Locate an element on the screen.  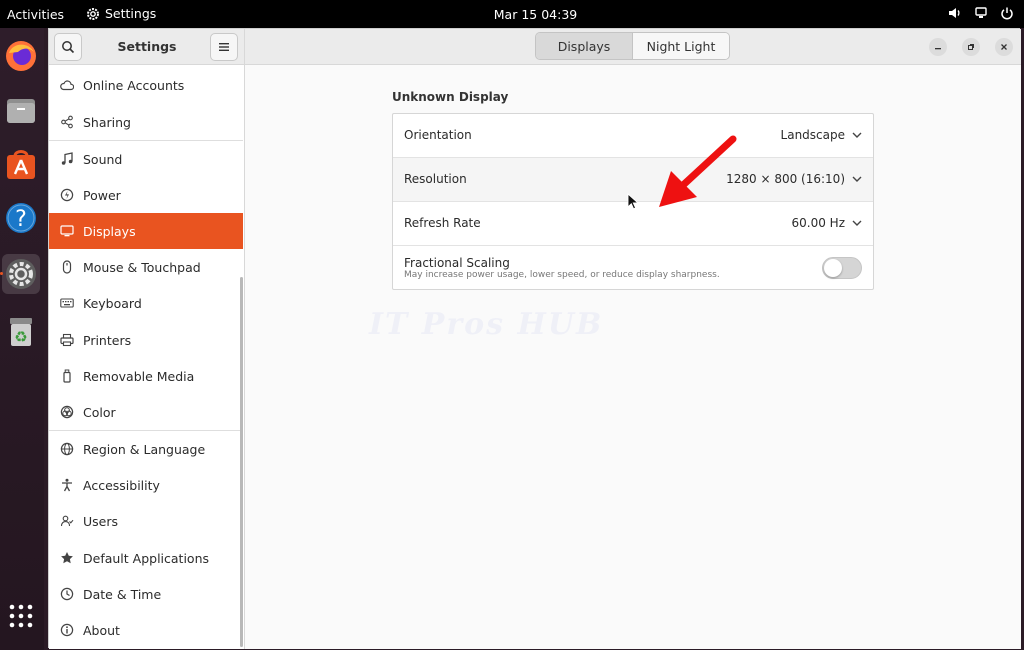
menu-button is located at coordinates (224, 47).